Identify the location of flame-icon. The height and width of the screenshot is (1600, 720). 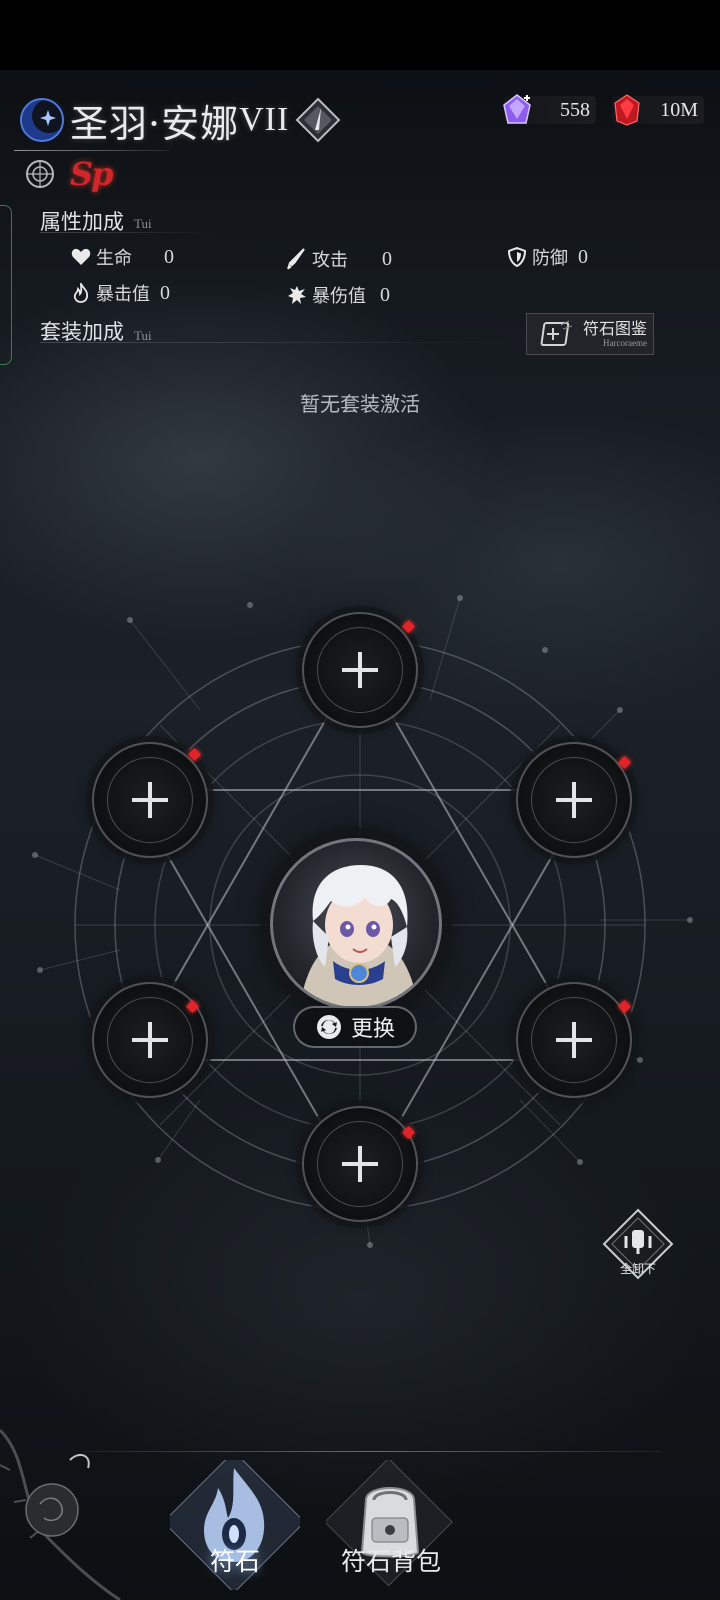
(81, 293).